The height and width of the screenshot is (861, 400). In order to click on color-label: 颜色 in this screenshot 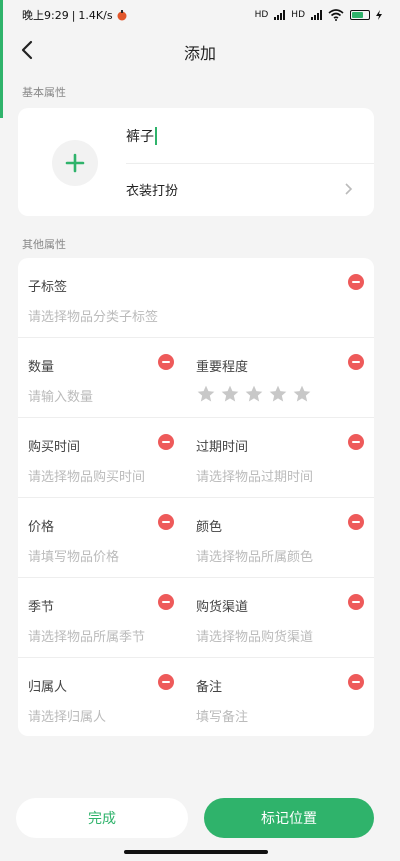, I will do `click(209, 527)`.